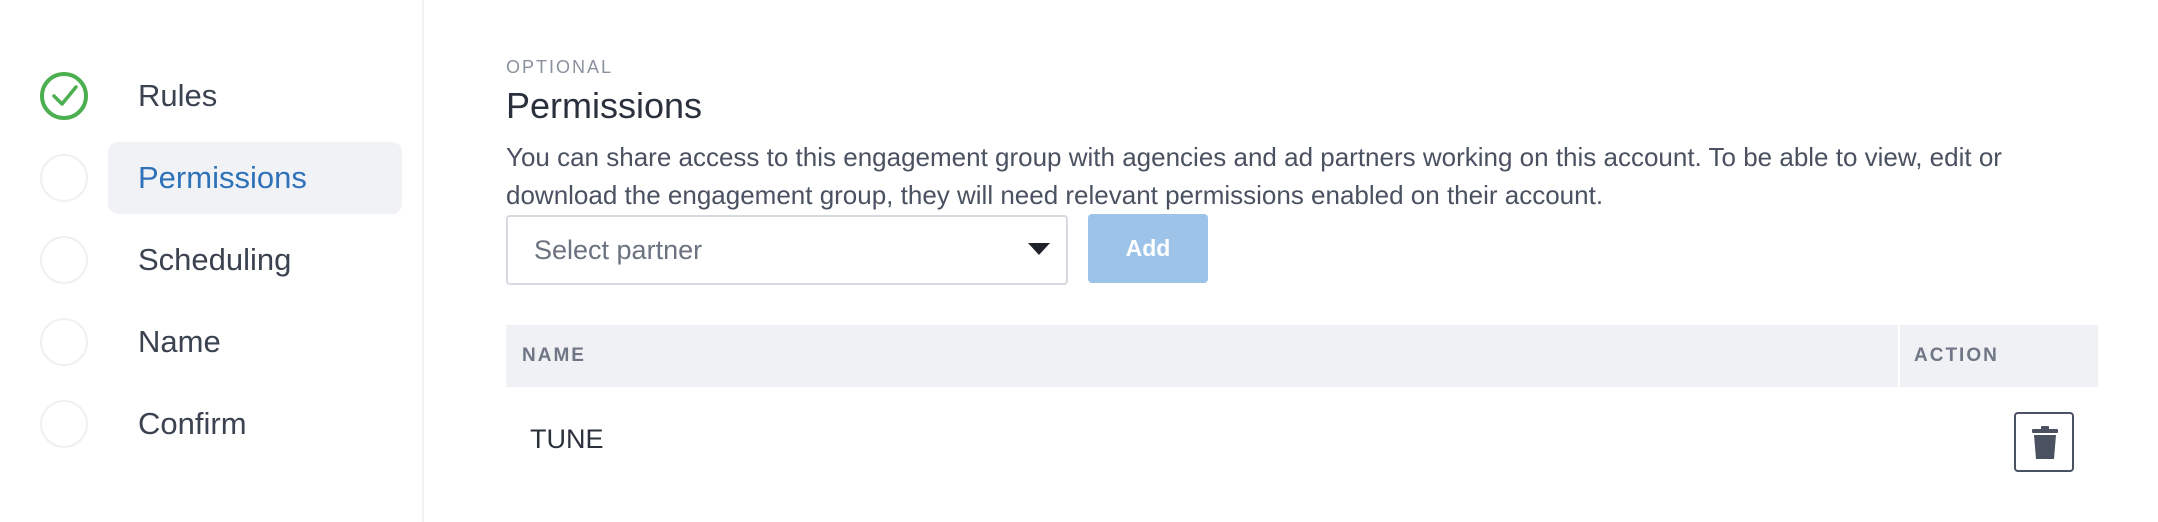  I want to click on step-rules: Rules, so click(212, 93).